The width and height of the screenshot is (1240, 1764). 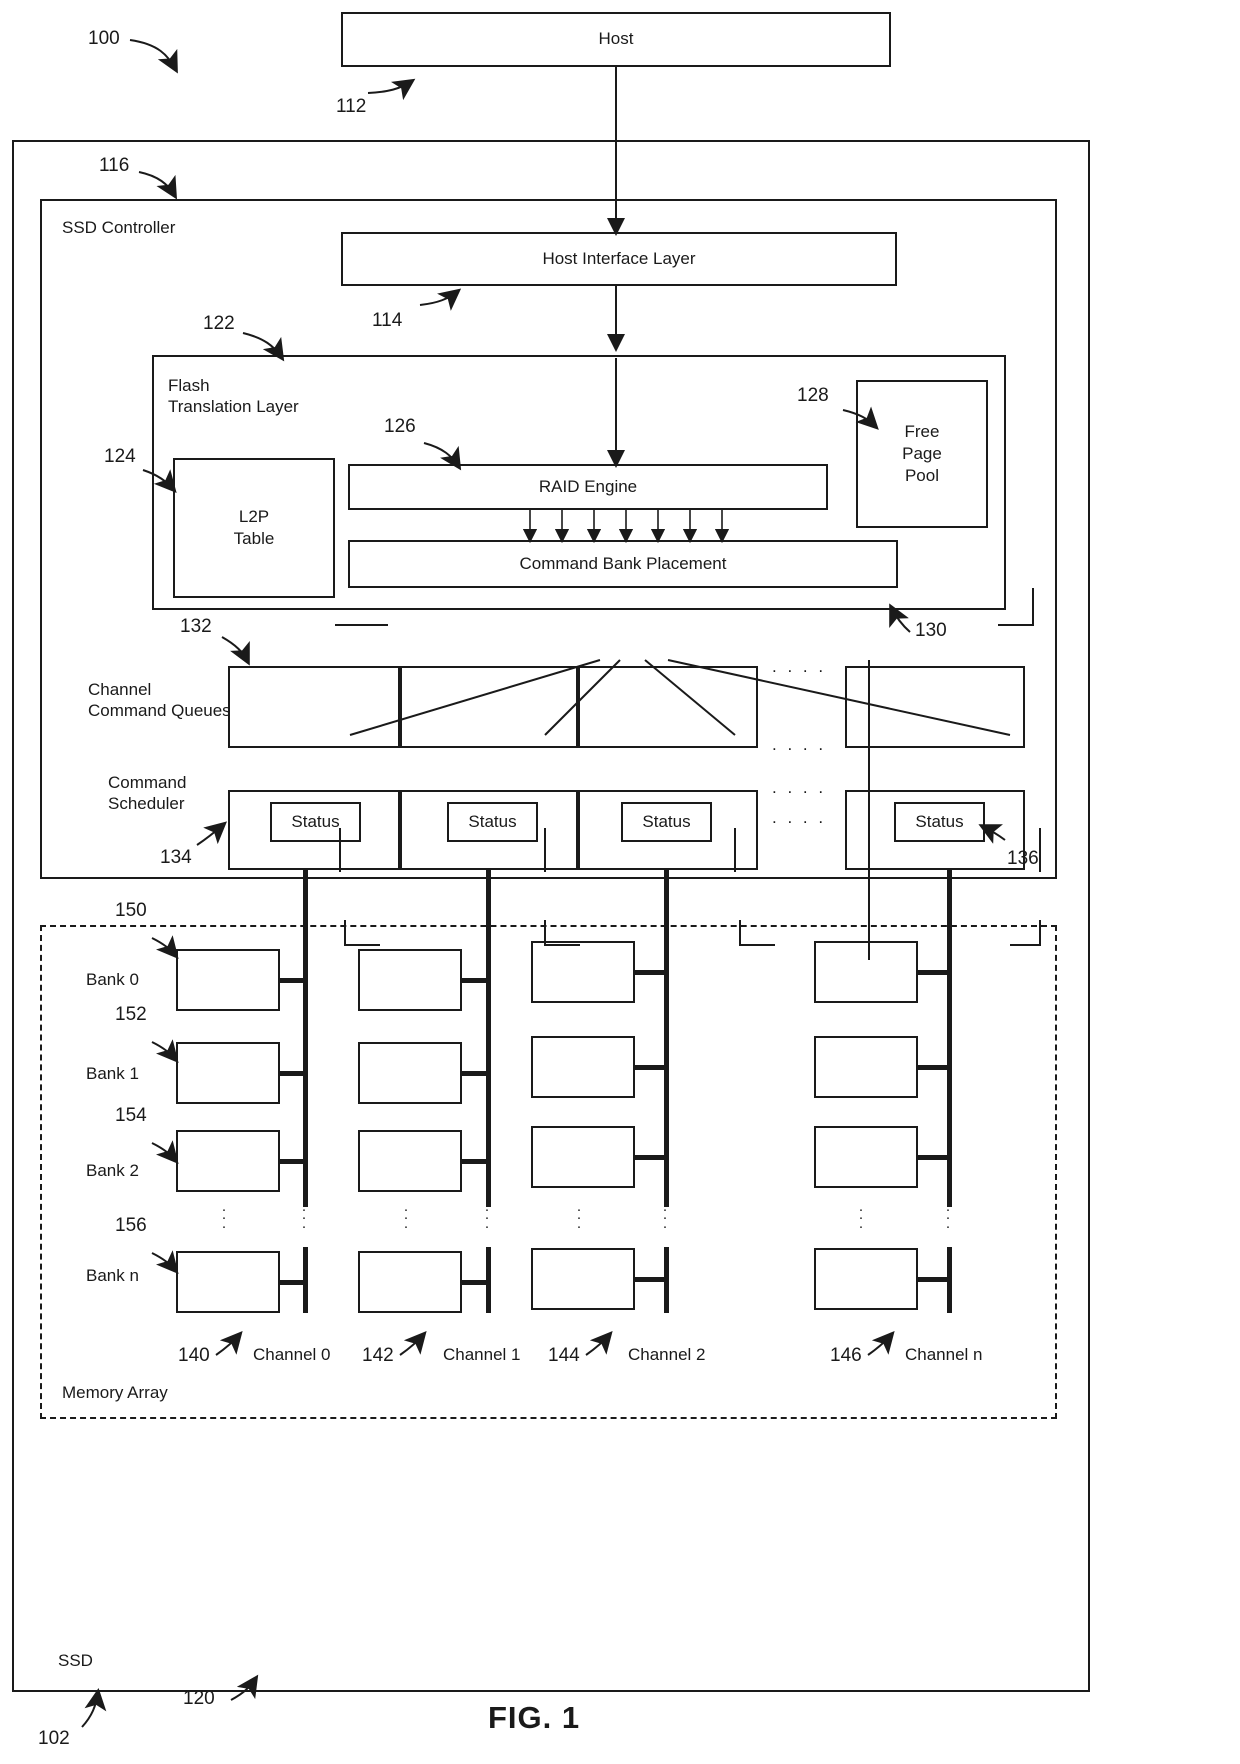 I want to click on memory-die-c1-b2, so click(x=410, y=1161).